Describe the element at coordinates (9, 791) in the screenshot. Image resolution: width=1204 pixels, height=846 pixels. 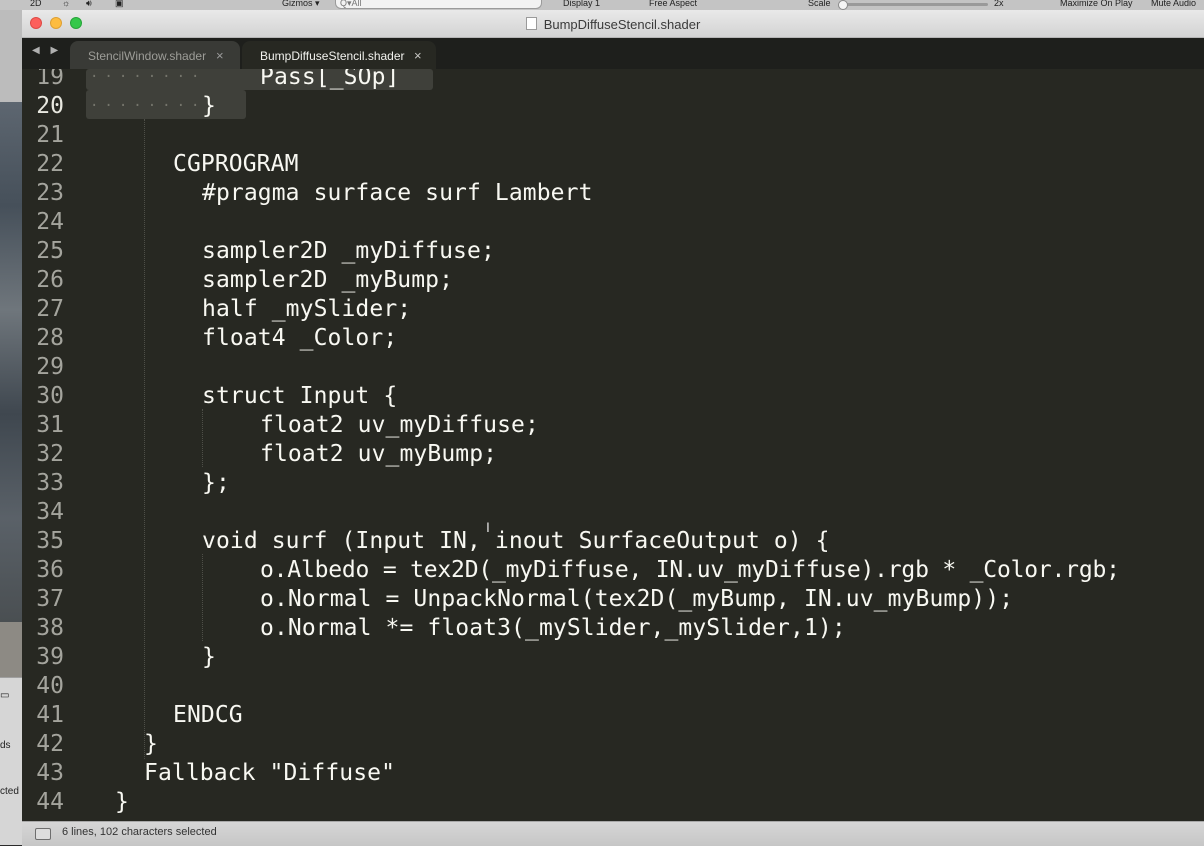
I see `panel-label-2: cted` at that location.